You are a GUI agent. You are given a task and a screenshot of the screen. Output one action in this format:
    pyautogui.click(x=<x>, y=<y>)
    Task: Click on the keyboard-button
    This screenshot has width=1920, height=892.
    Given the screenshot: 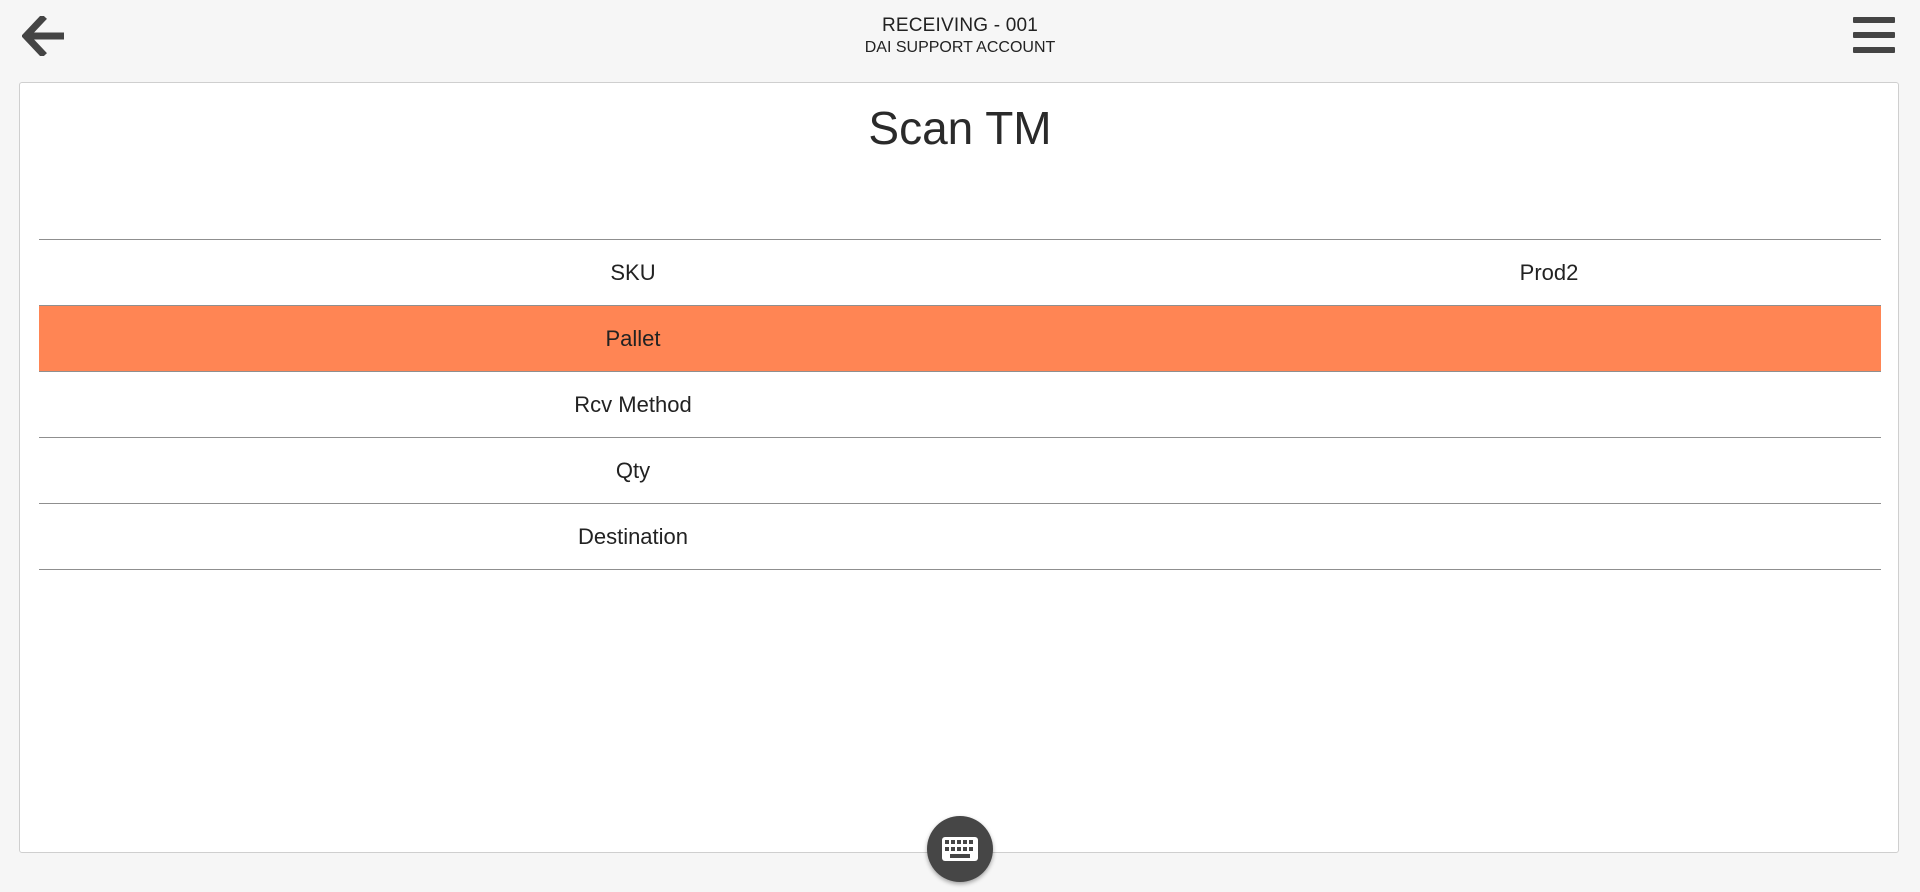 What is the action you would take?
    pyautogui.click(x=960, y=849)
    